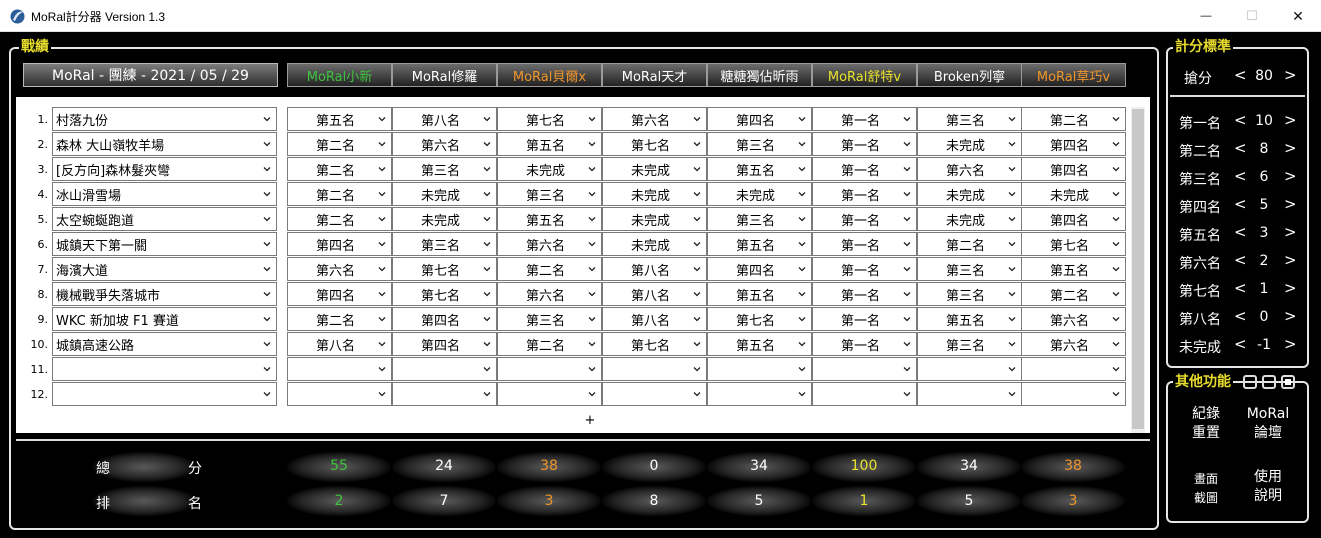 The width and height of the screenshot is (1321, 538). Describe the element at coordinates (164, 169) in the screenshot. I see `track-select: [反方向]森林髮夾彎` at that location.